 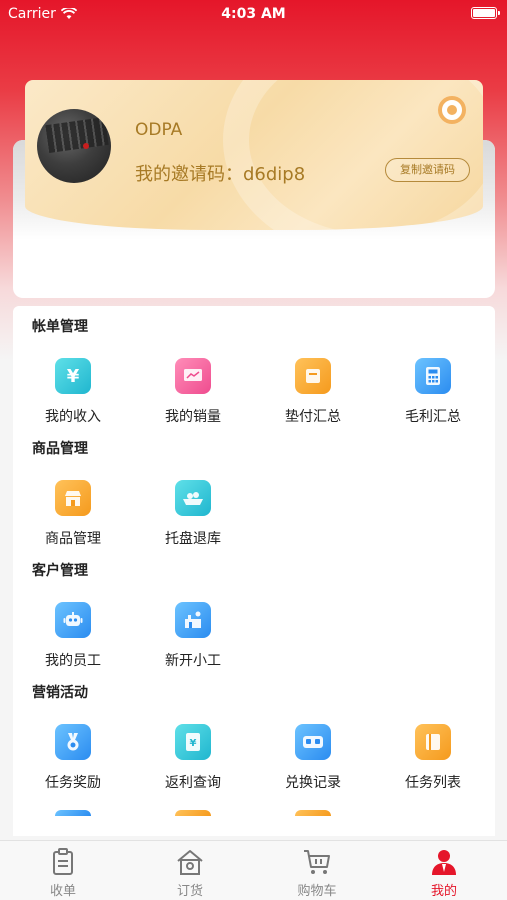 I want to click on copy-invite-button: 复制邀请码, so click(x=427, y=170).